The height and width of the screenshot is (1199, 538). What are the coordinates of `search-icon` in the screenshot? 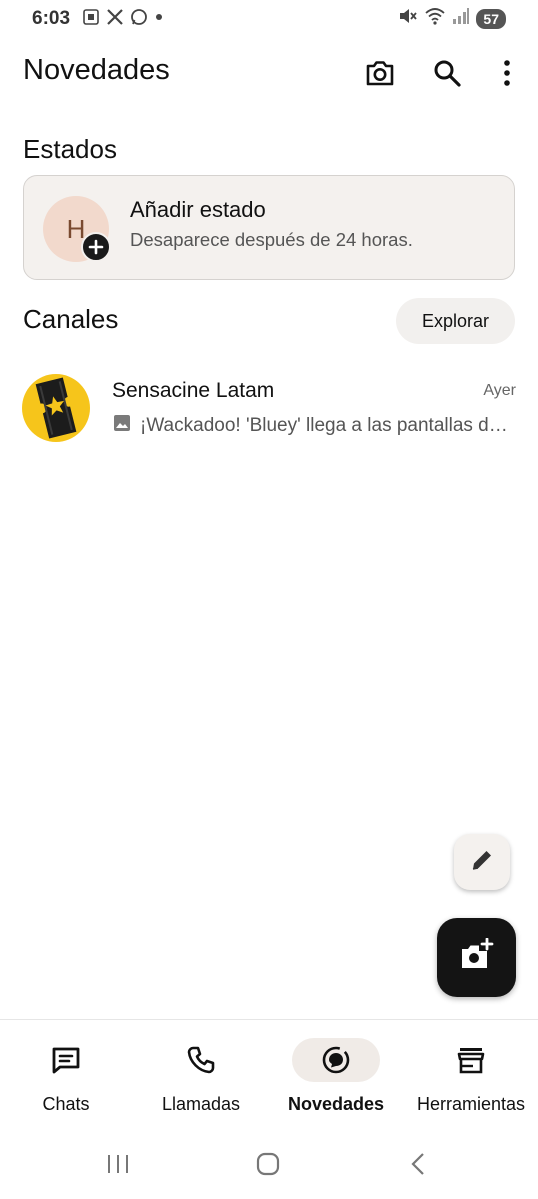 It's located at (447, 73).